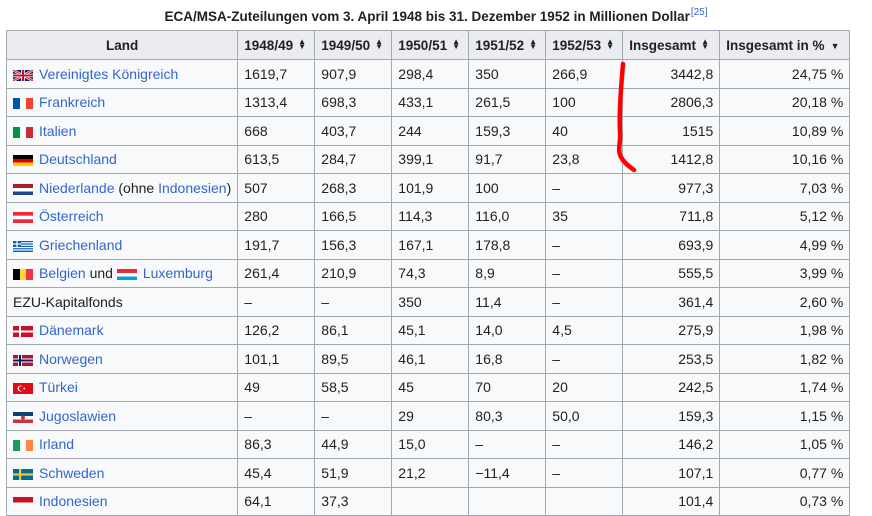 This screenshot has height=516, width=872. What do you see at coordinates (584, 330) in the screenshot?
I see `value-cell: 4,5` at bounding box center [584, 330].